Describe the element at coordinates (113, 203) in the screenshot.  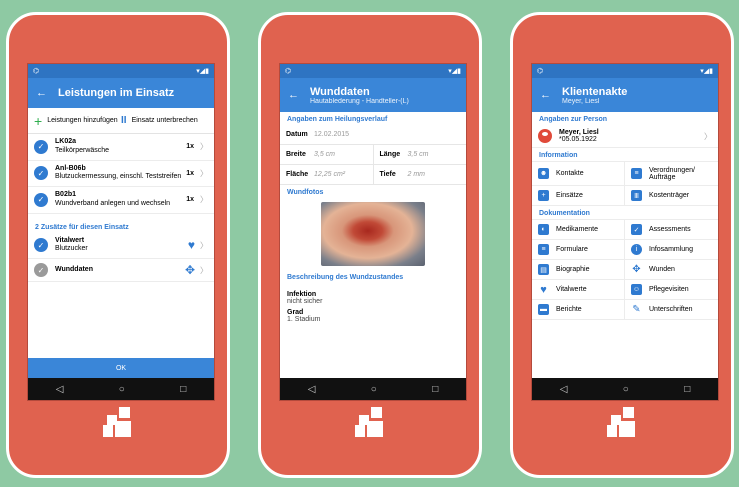
I see `item-description: Wundverband anlegen und wechseln` at that location.